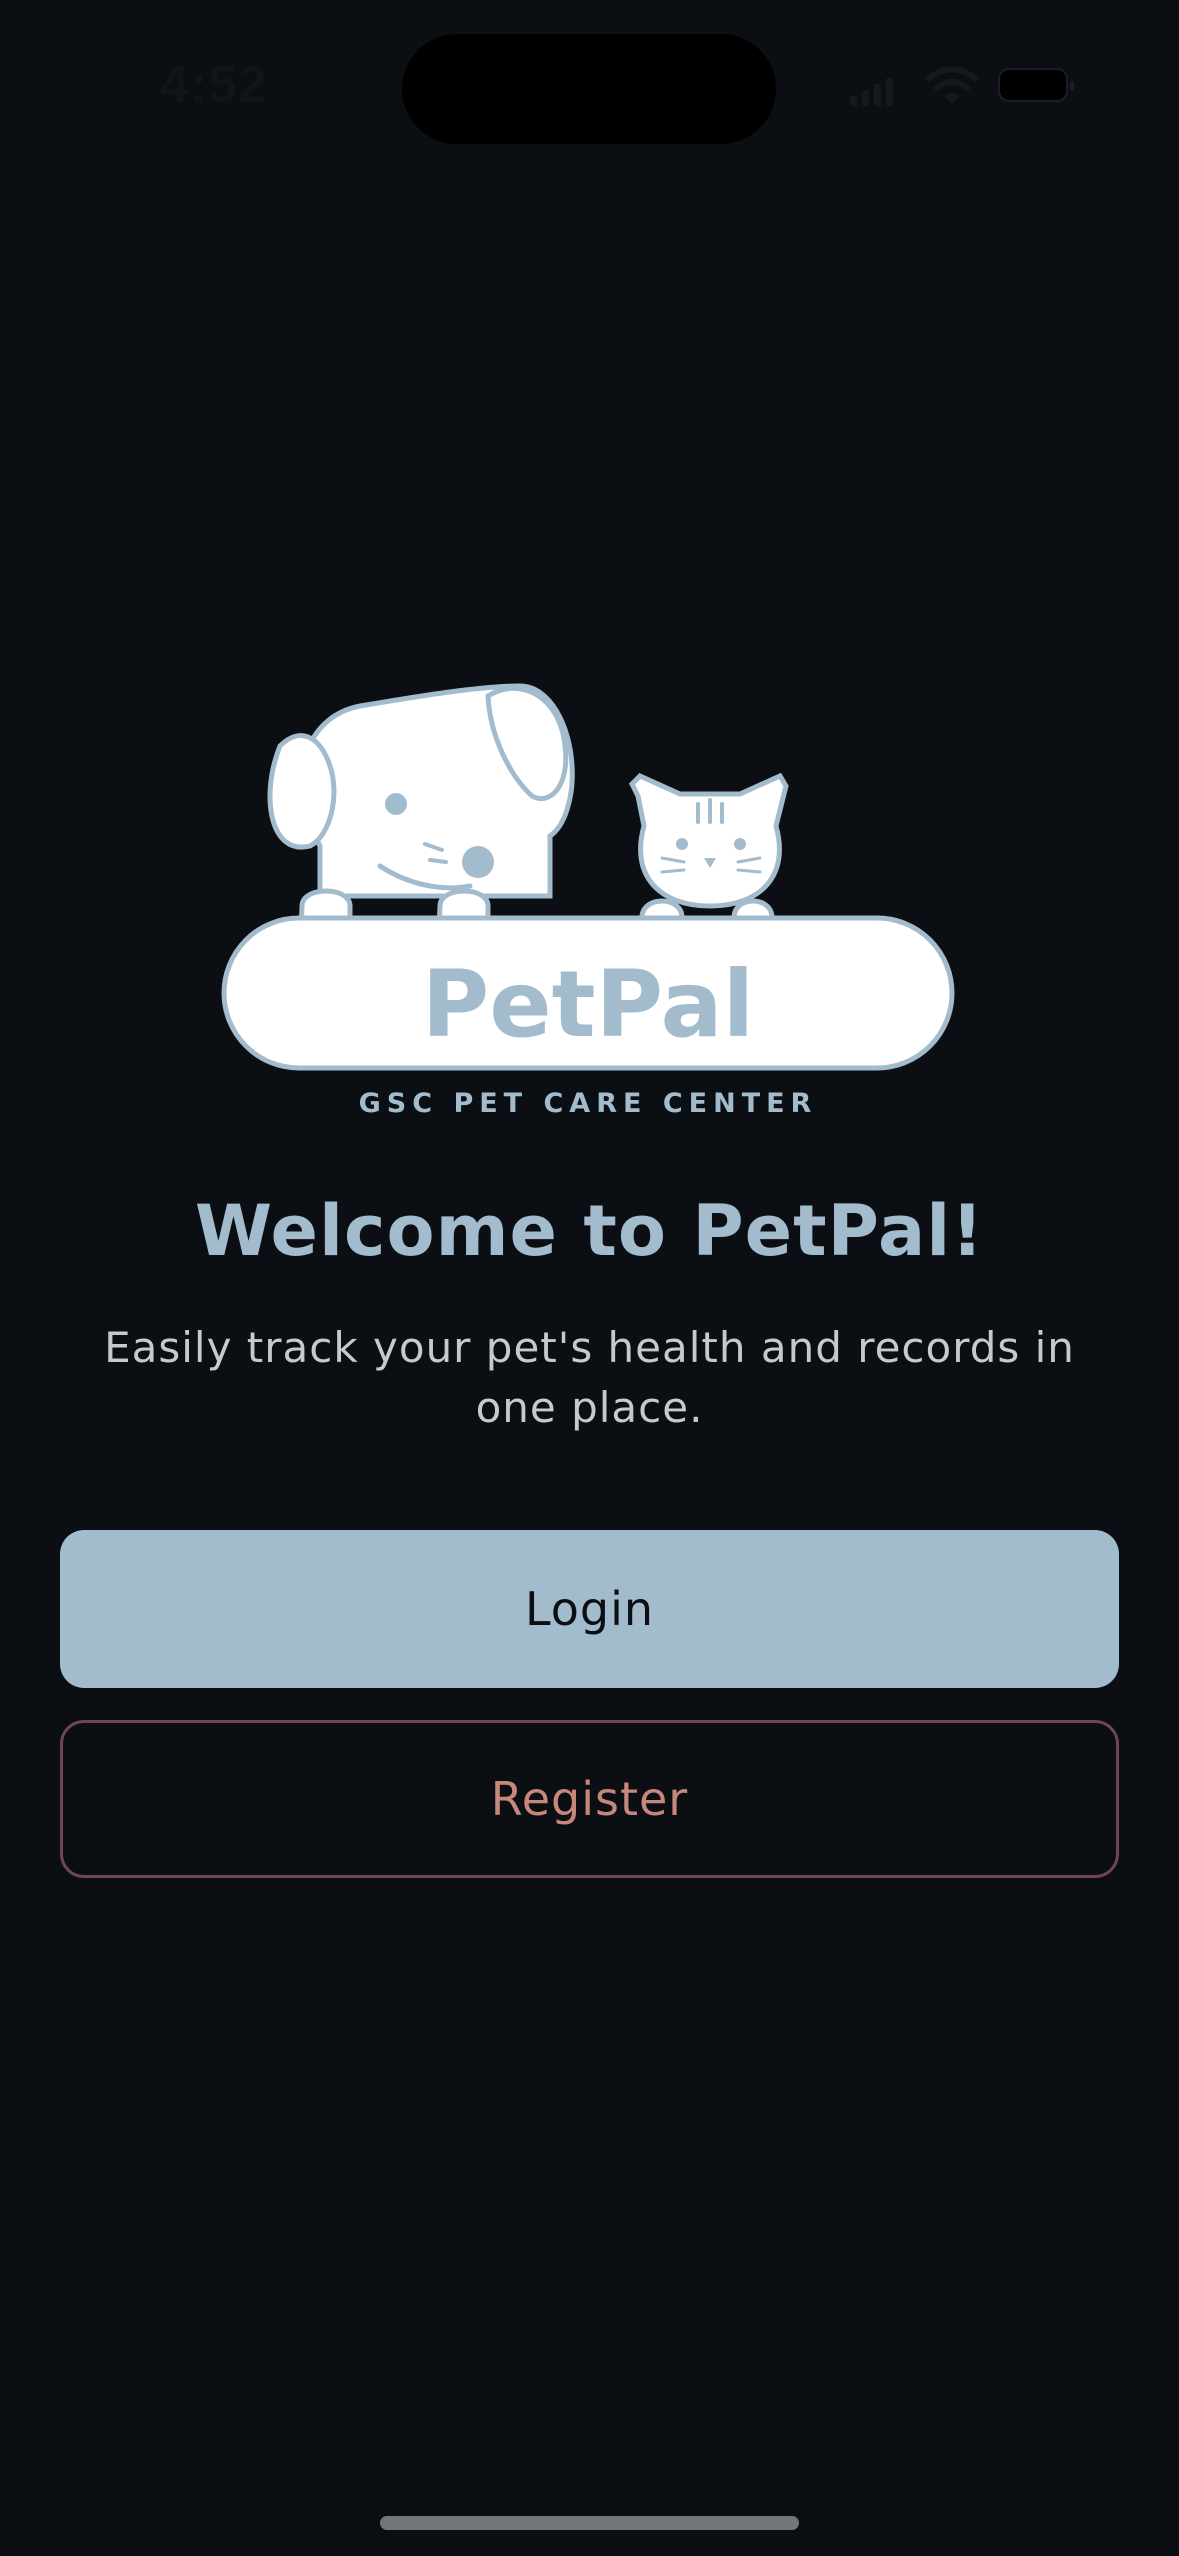 The width and height of the screenshot is (1179, 2556). Describe the element at coordinates (871, 92) in the screenshot. I see `signal-icon` at that location.